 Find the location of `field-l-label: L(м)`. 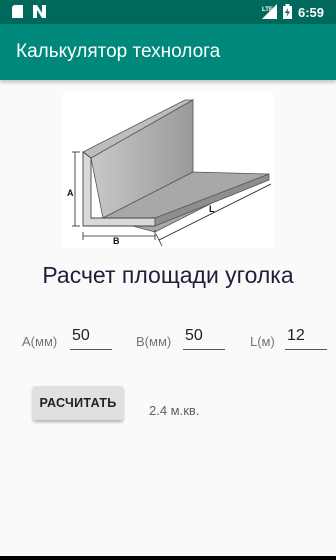

field-l-label: L(м) is located at coordinates (262, 341).